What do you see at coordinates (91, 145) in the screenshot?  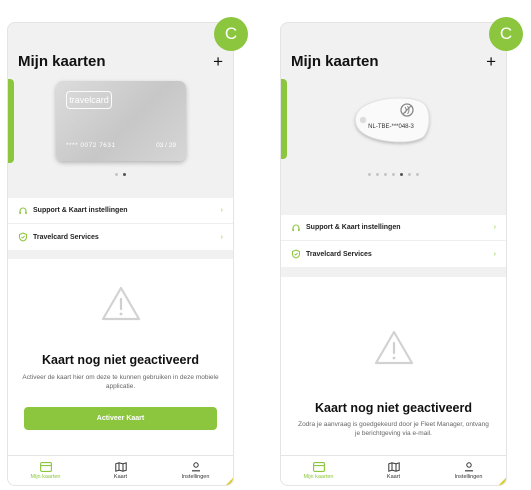 I see `card-number: **** 0072 7631` at bounding box center [91, 145].